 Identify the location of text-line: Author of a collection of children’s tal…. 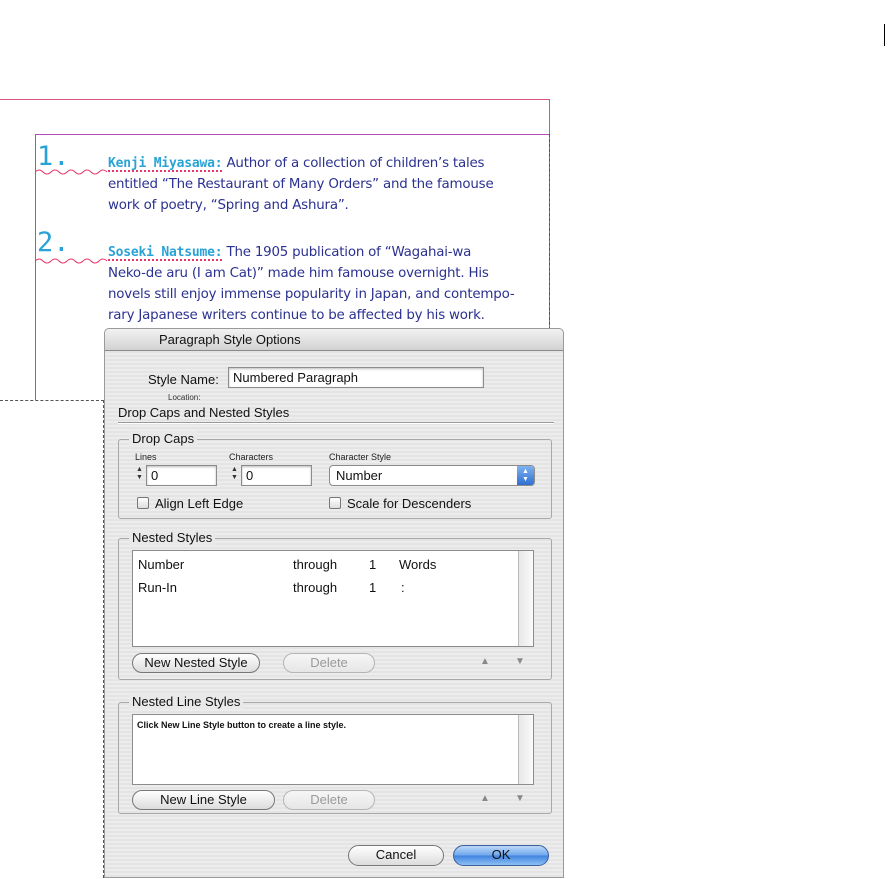
(353, 163).